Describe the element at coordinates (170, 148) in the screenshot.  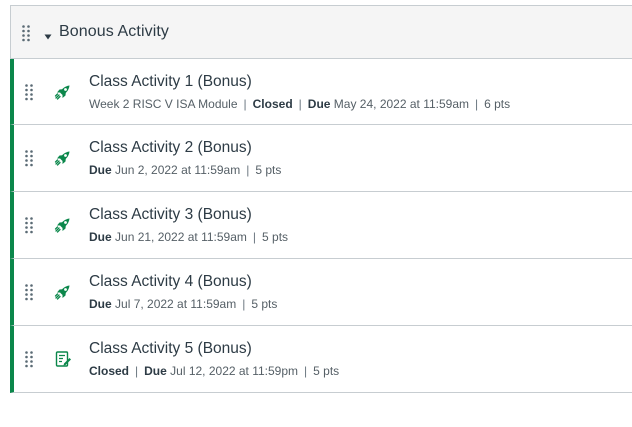
I see `item-title-link: Class Activity 2 (Bonus)` at that location.